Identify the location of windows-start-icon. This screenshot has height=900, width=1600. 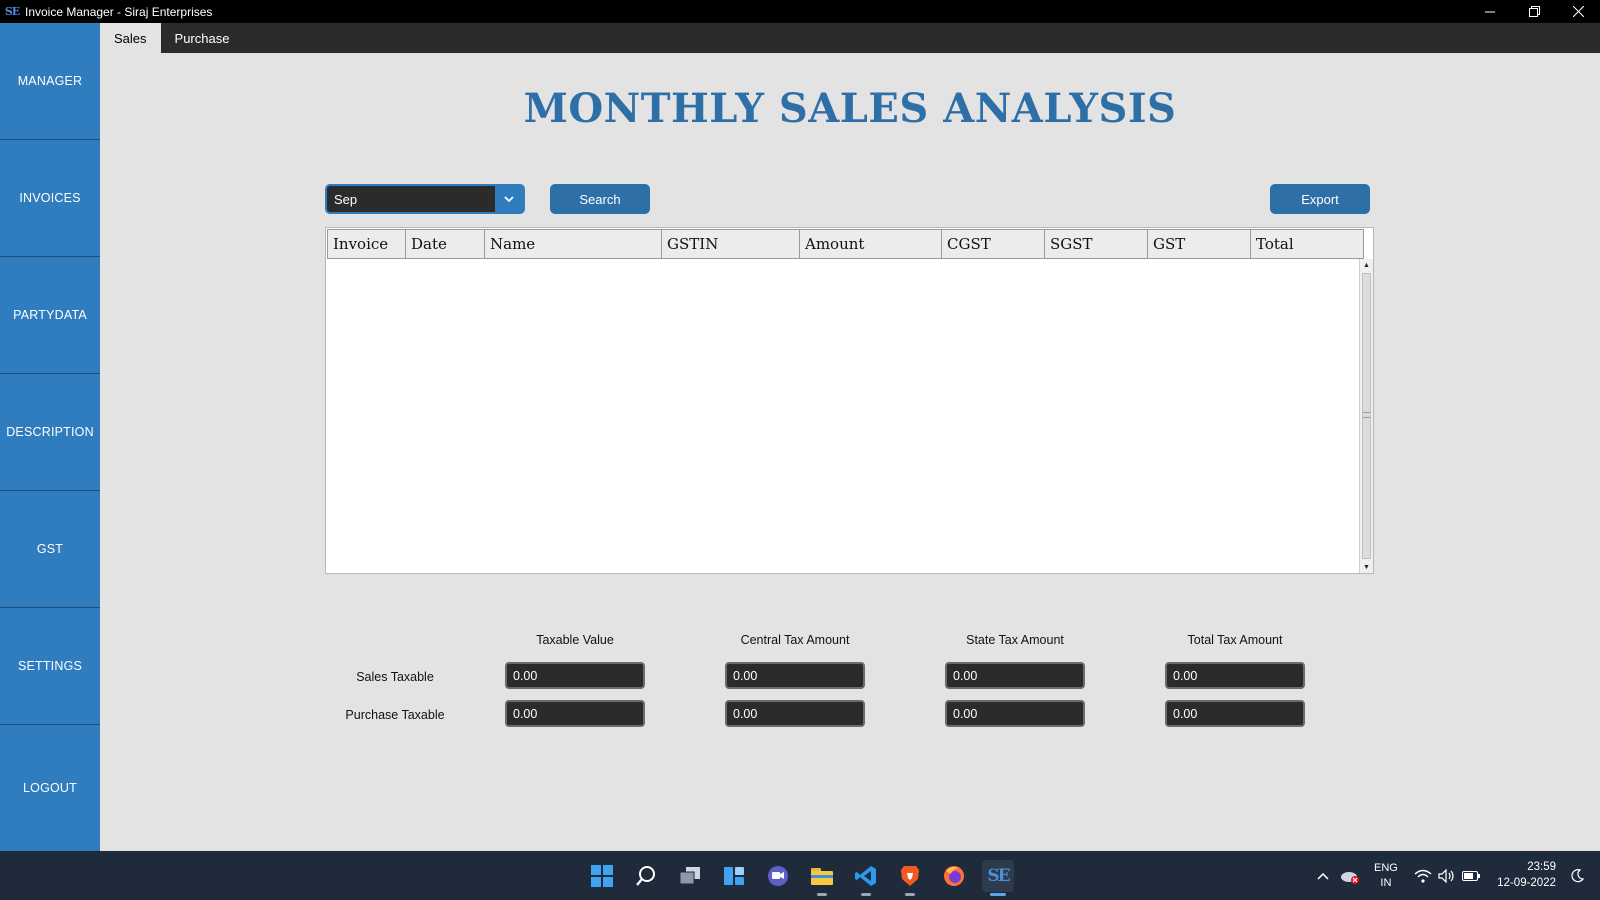
(602, 876).